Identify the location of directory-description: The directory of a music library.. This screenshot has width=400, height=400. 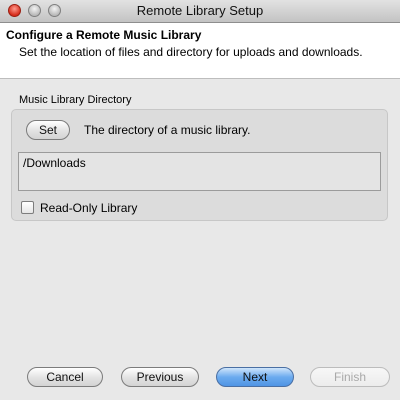
(167, 130).